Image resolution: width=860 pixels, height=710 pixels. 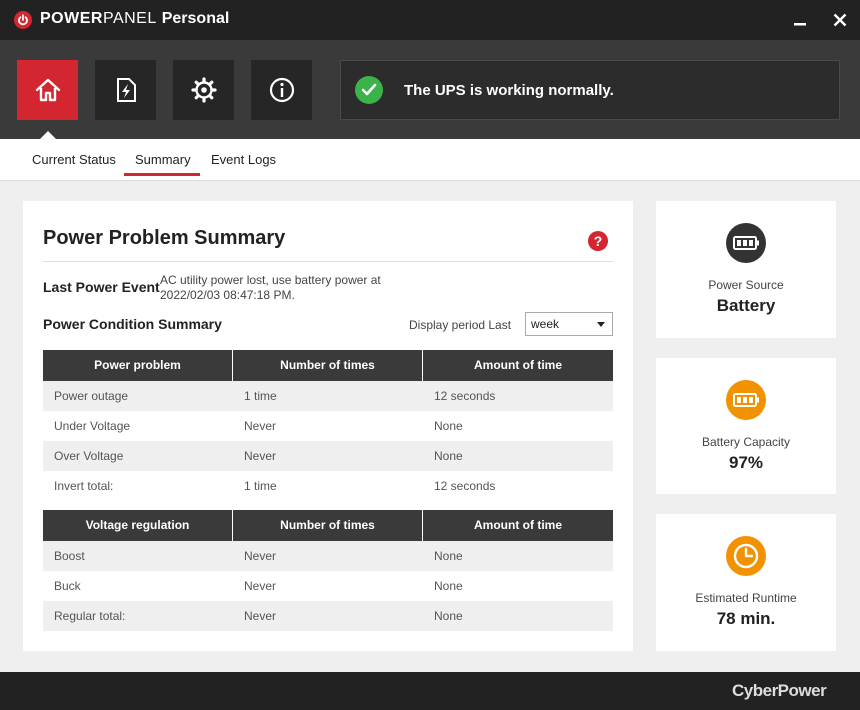 I want to click on check-icon, so click(x=369, y=90).